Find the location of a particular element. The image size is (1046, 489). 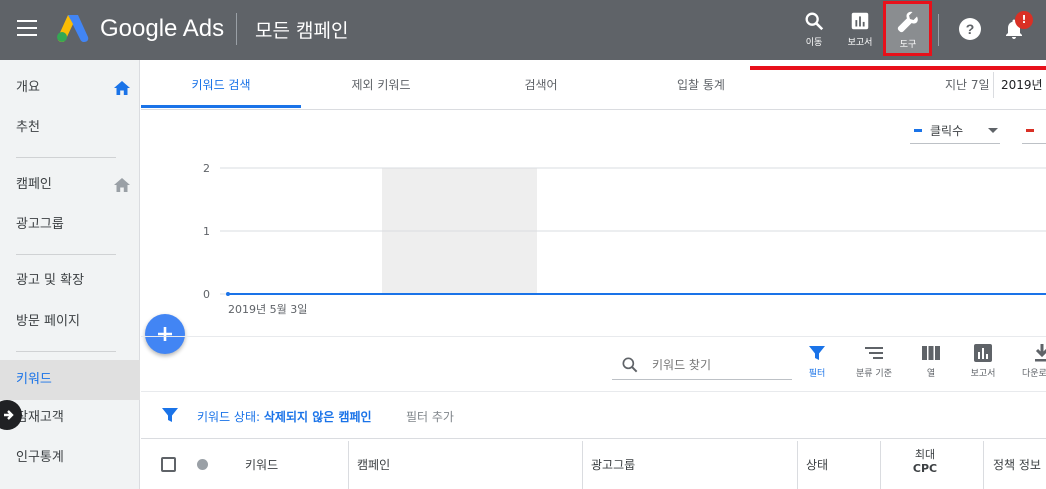

metric-label: 클릭수 is located at coordinates (947, 131).